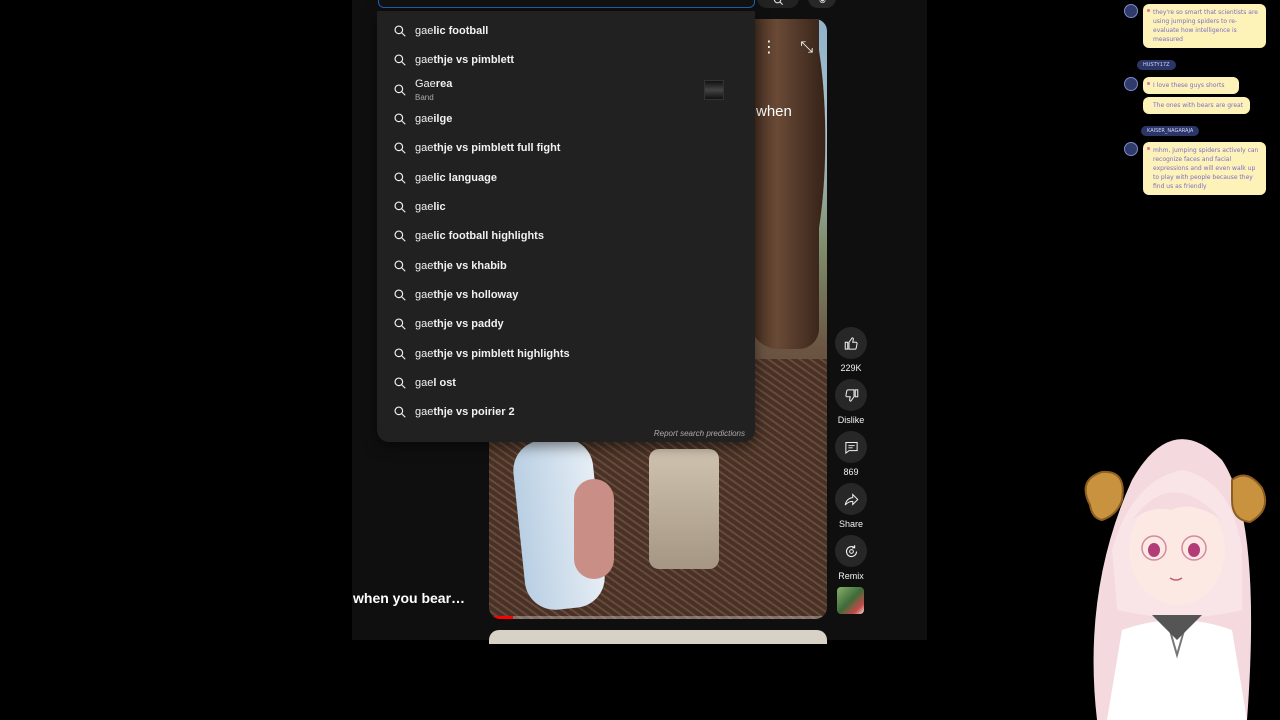  What do you see at coordinates (566, 235) in the screenshot?
I see `search-suggestion: gaelic football highlights` at bounding box center [566, 235].